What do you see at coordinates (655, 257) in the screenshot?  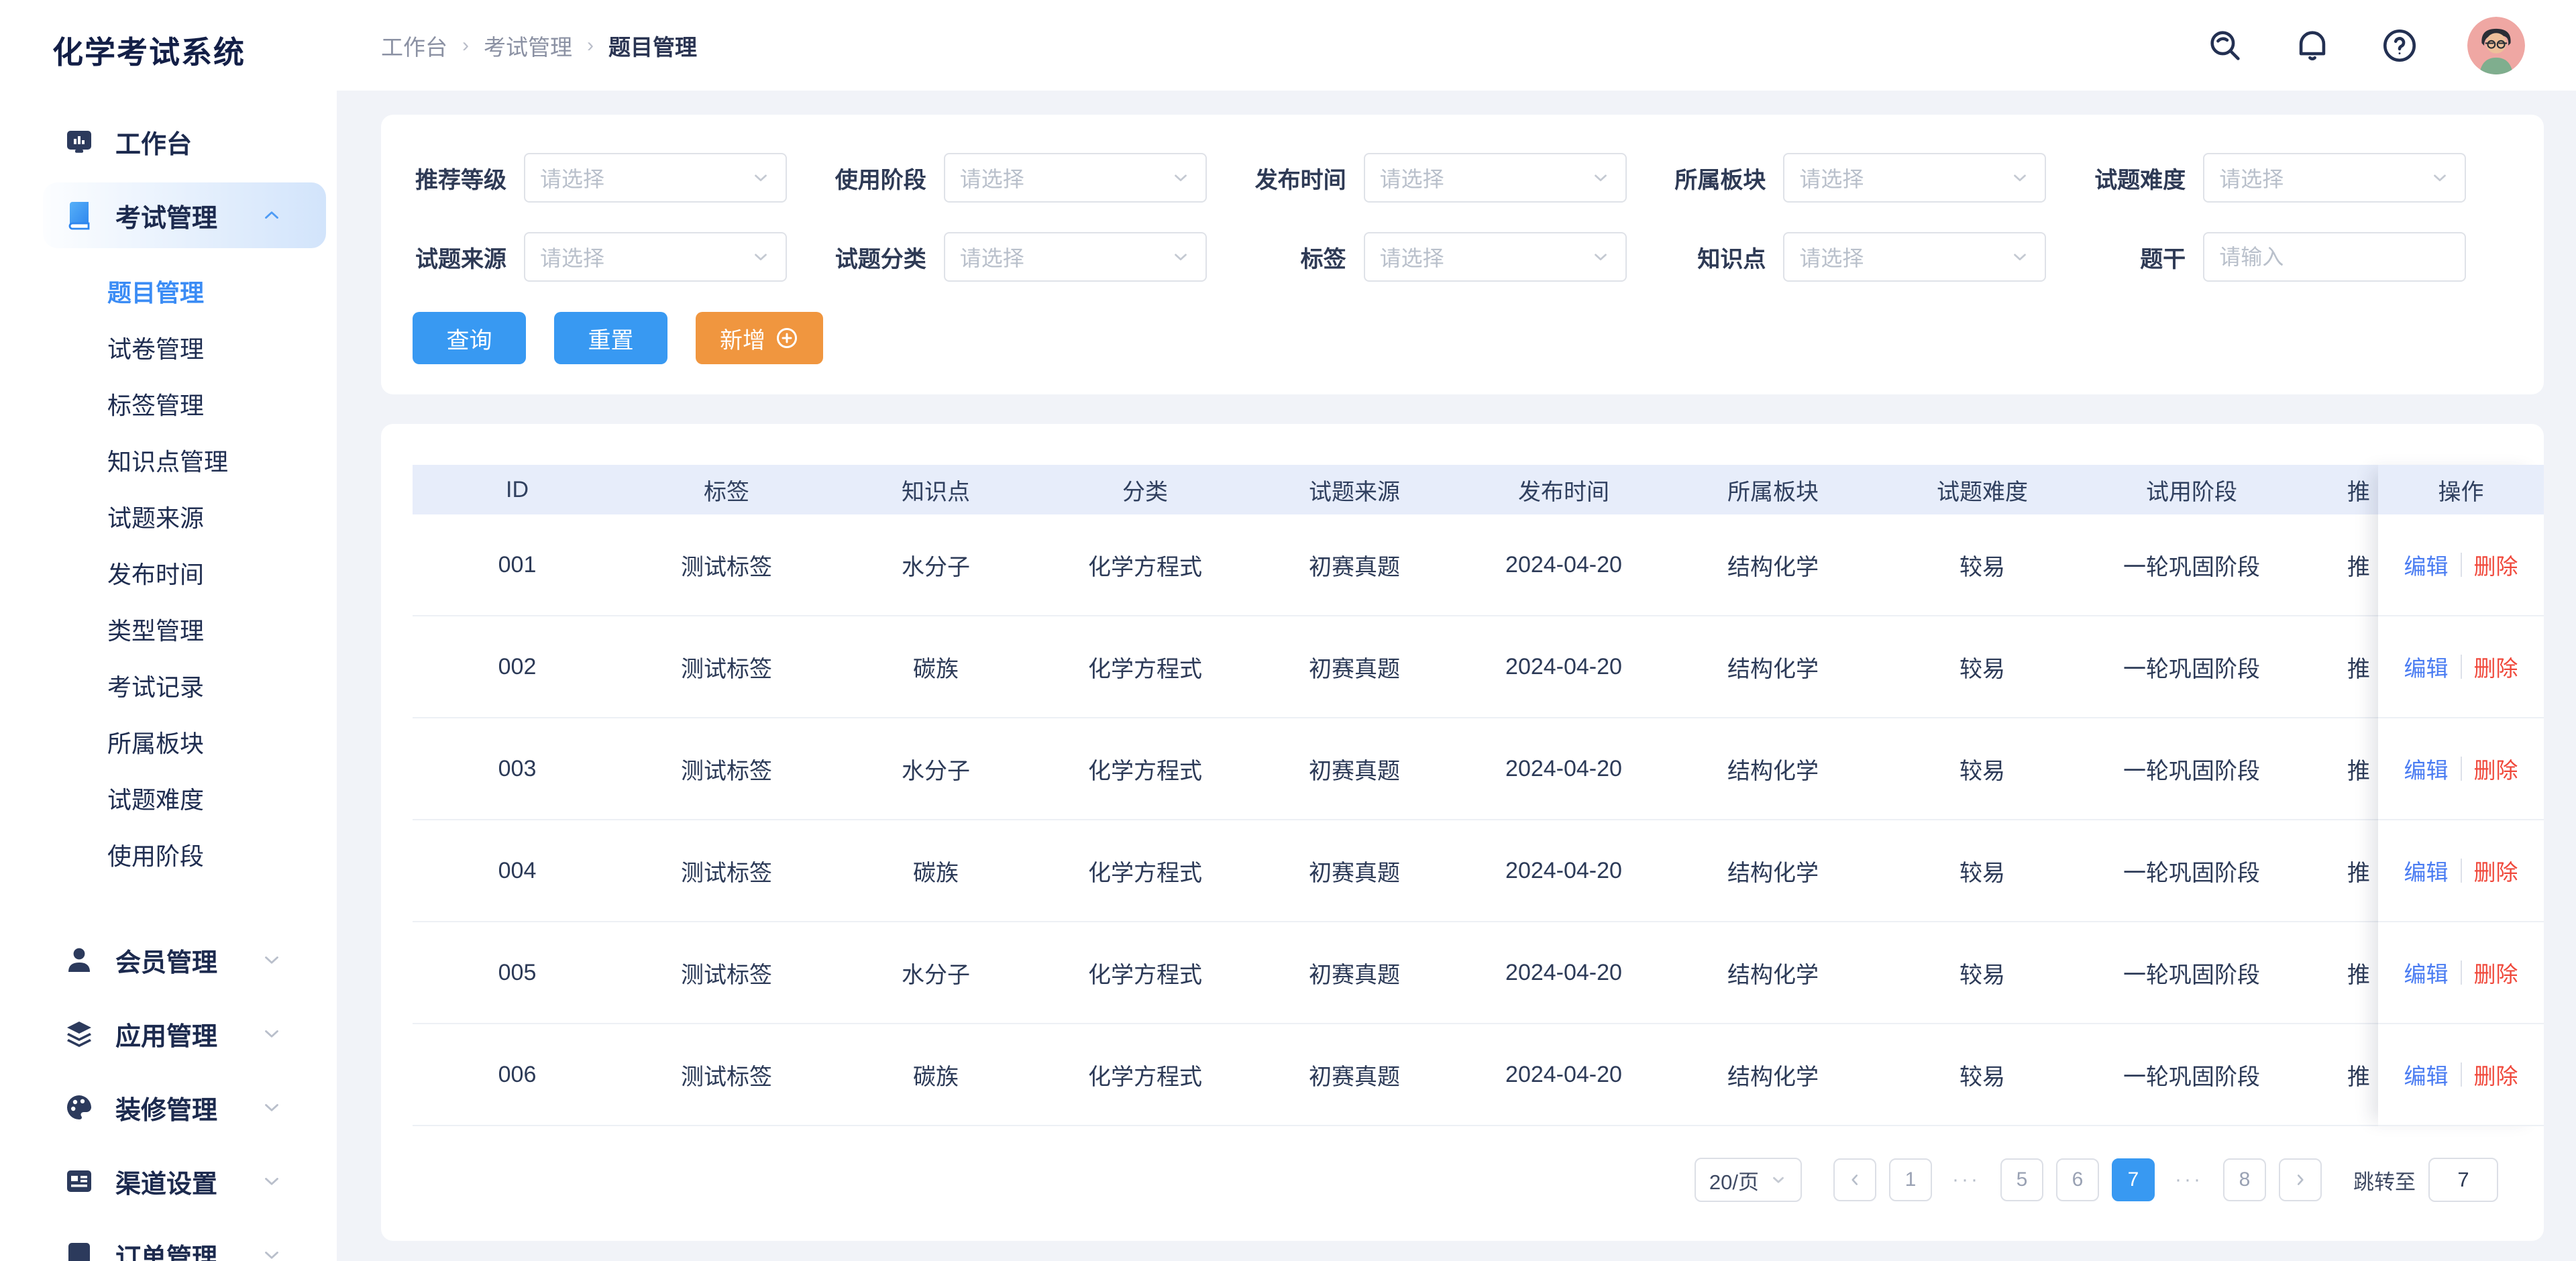 I see `filter-select-试题来源: 请选择` at bounding box center [655, 257].